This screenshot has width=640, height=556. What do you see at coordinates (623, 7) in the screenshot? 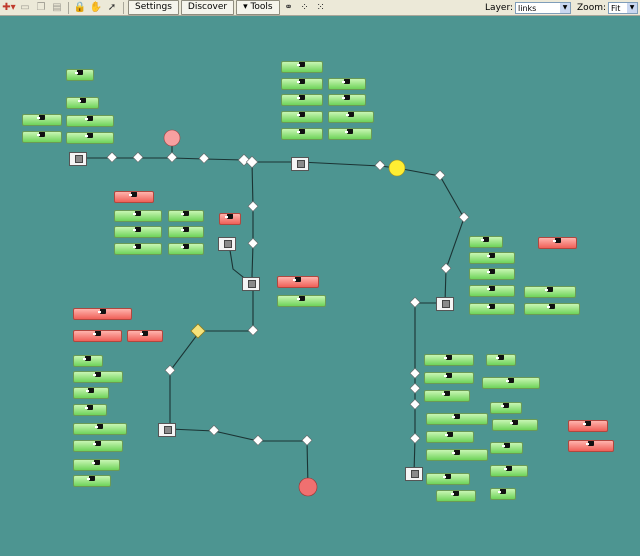
I see `zoom-select: Fit ▼` at bounding box center [623, 7].